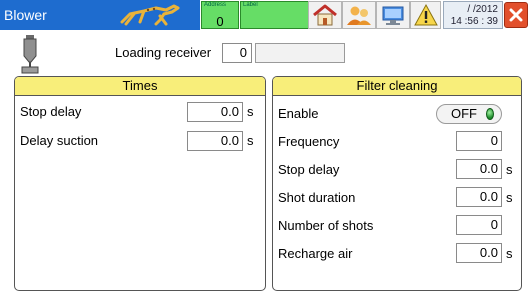 The image size is (530, 295). I want to click on warning-icon, so click(425, 14).